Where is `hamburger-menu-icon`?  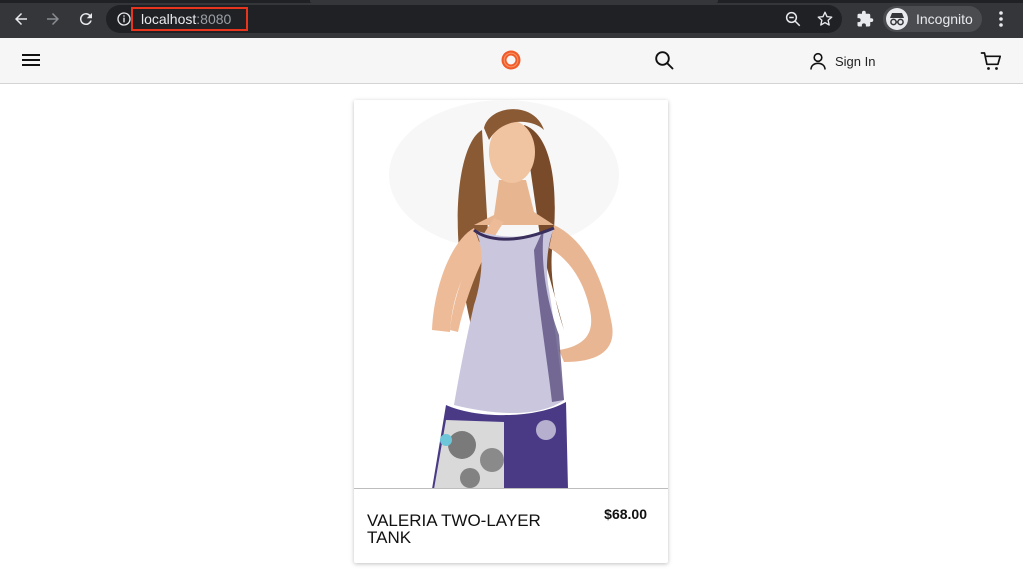 hamburger-menu-icon is located at coordinates (31, 60).